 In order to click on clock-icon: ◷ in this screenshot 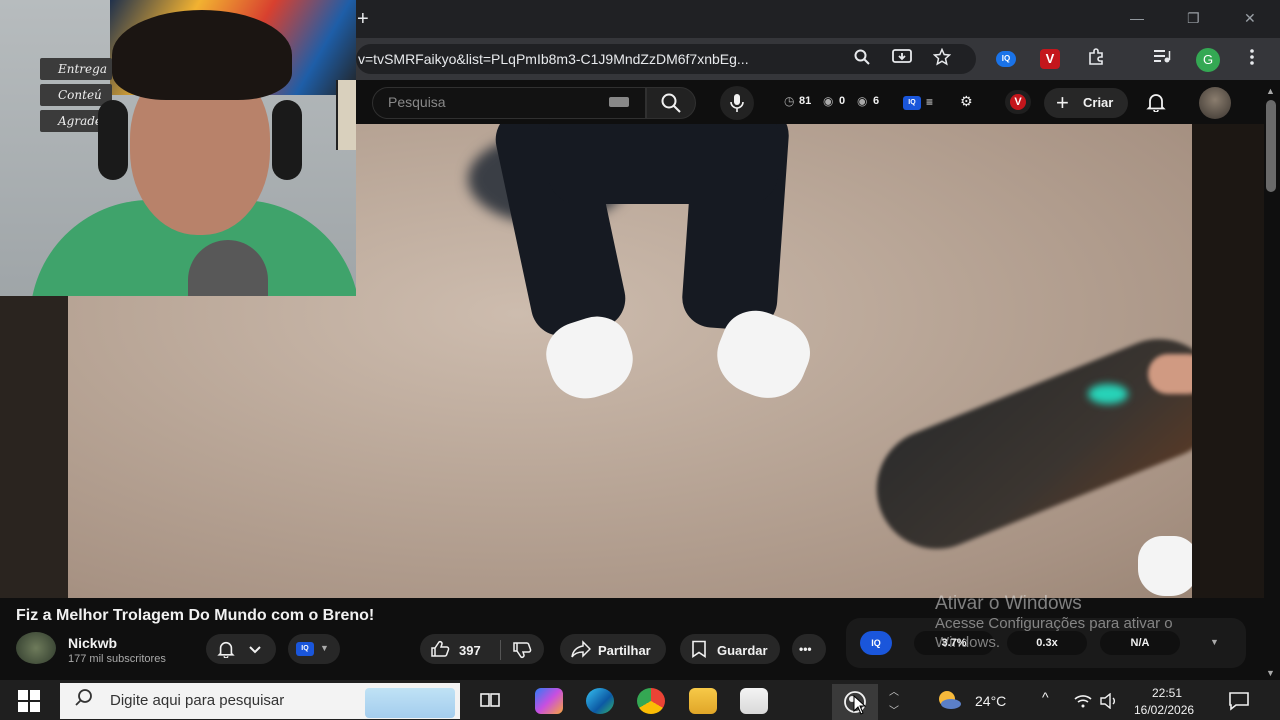, I will do `click(789, 101)`.